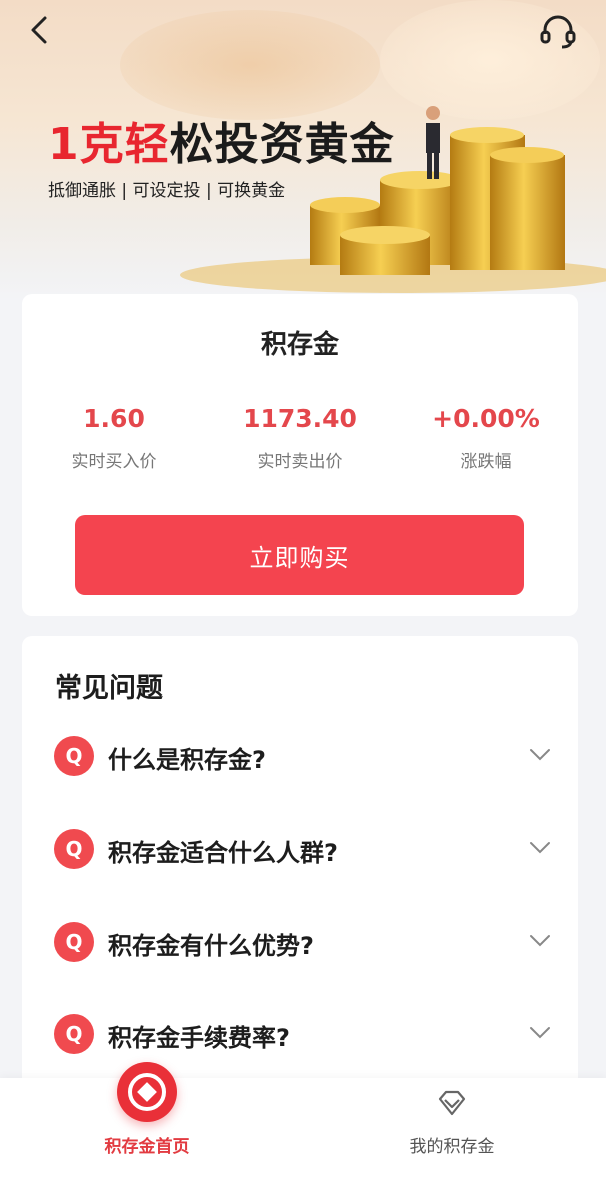 This screenshot has width=606, height=1200. Describe the element at coordinates (147, 1147) in the screenshot. I see `tab-home-label: 积存金首页` at that location.